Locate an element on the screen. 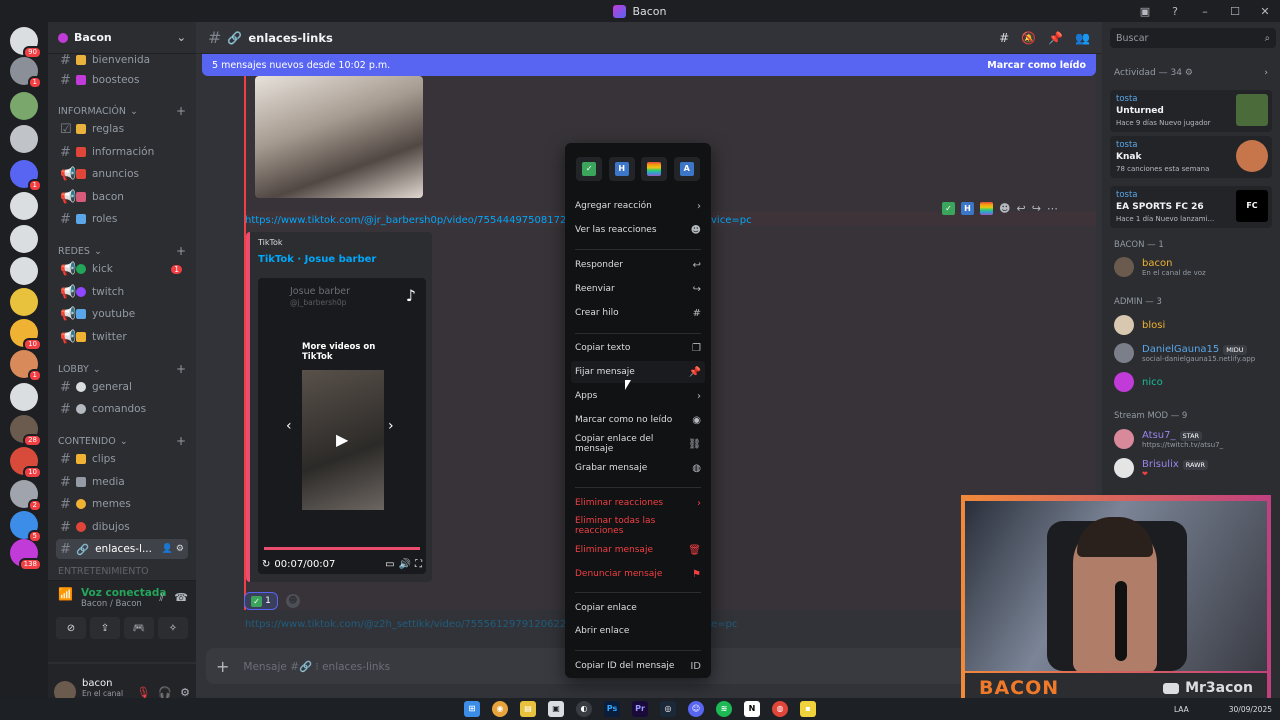  menu-item-abrir-enlace: Abrir enlace is located at coordinates (638, 631).